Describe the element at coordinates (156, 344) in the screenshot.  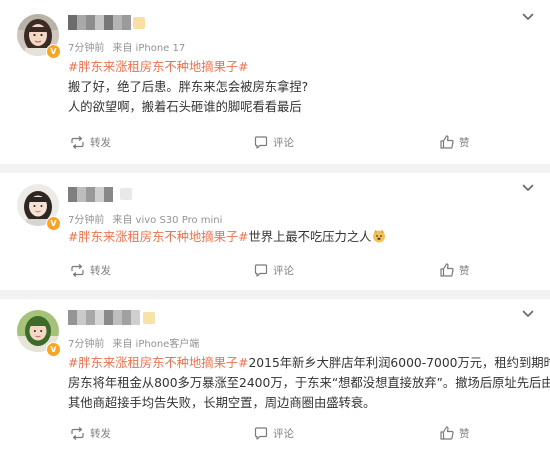
I see `post-source: 来自 iPhone客户端` at that location.